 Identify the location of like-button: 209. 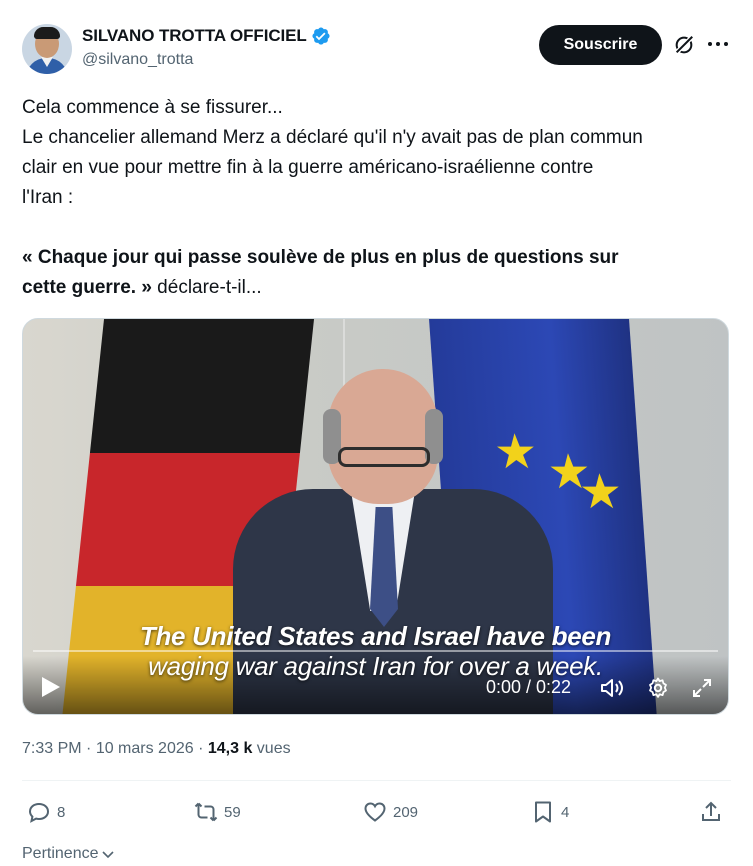
(390, 812).